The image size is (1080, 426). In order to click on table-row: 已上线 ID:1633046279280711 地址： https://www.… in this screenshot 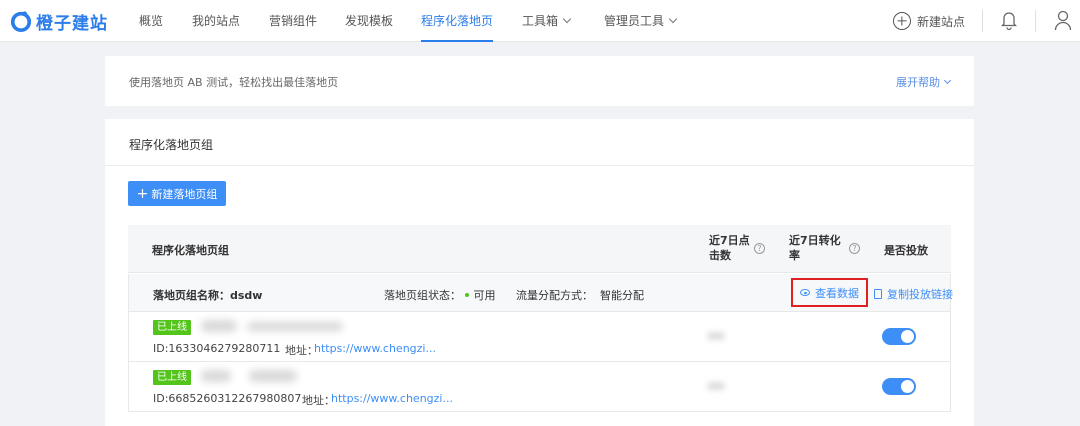, I will do `click(539, 337)`.